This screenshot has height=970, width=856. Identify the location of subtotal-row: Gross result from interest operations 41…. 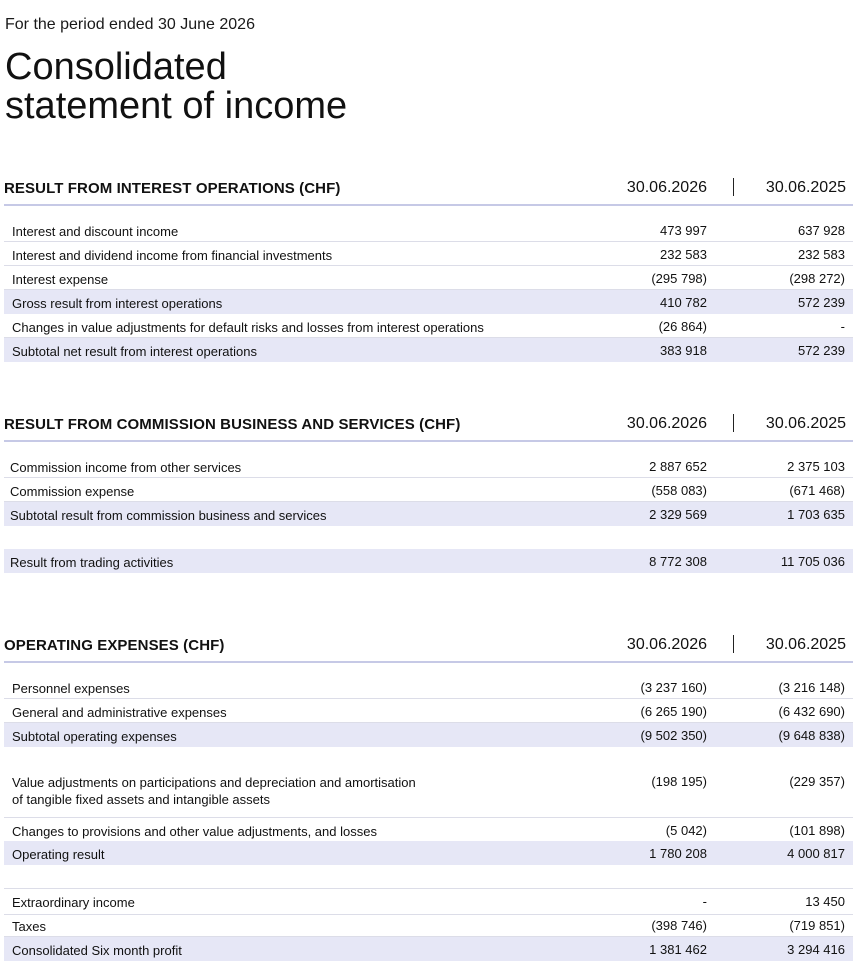
(428, 302).